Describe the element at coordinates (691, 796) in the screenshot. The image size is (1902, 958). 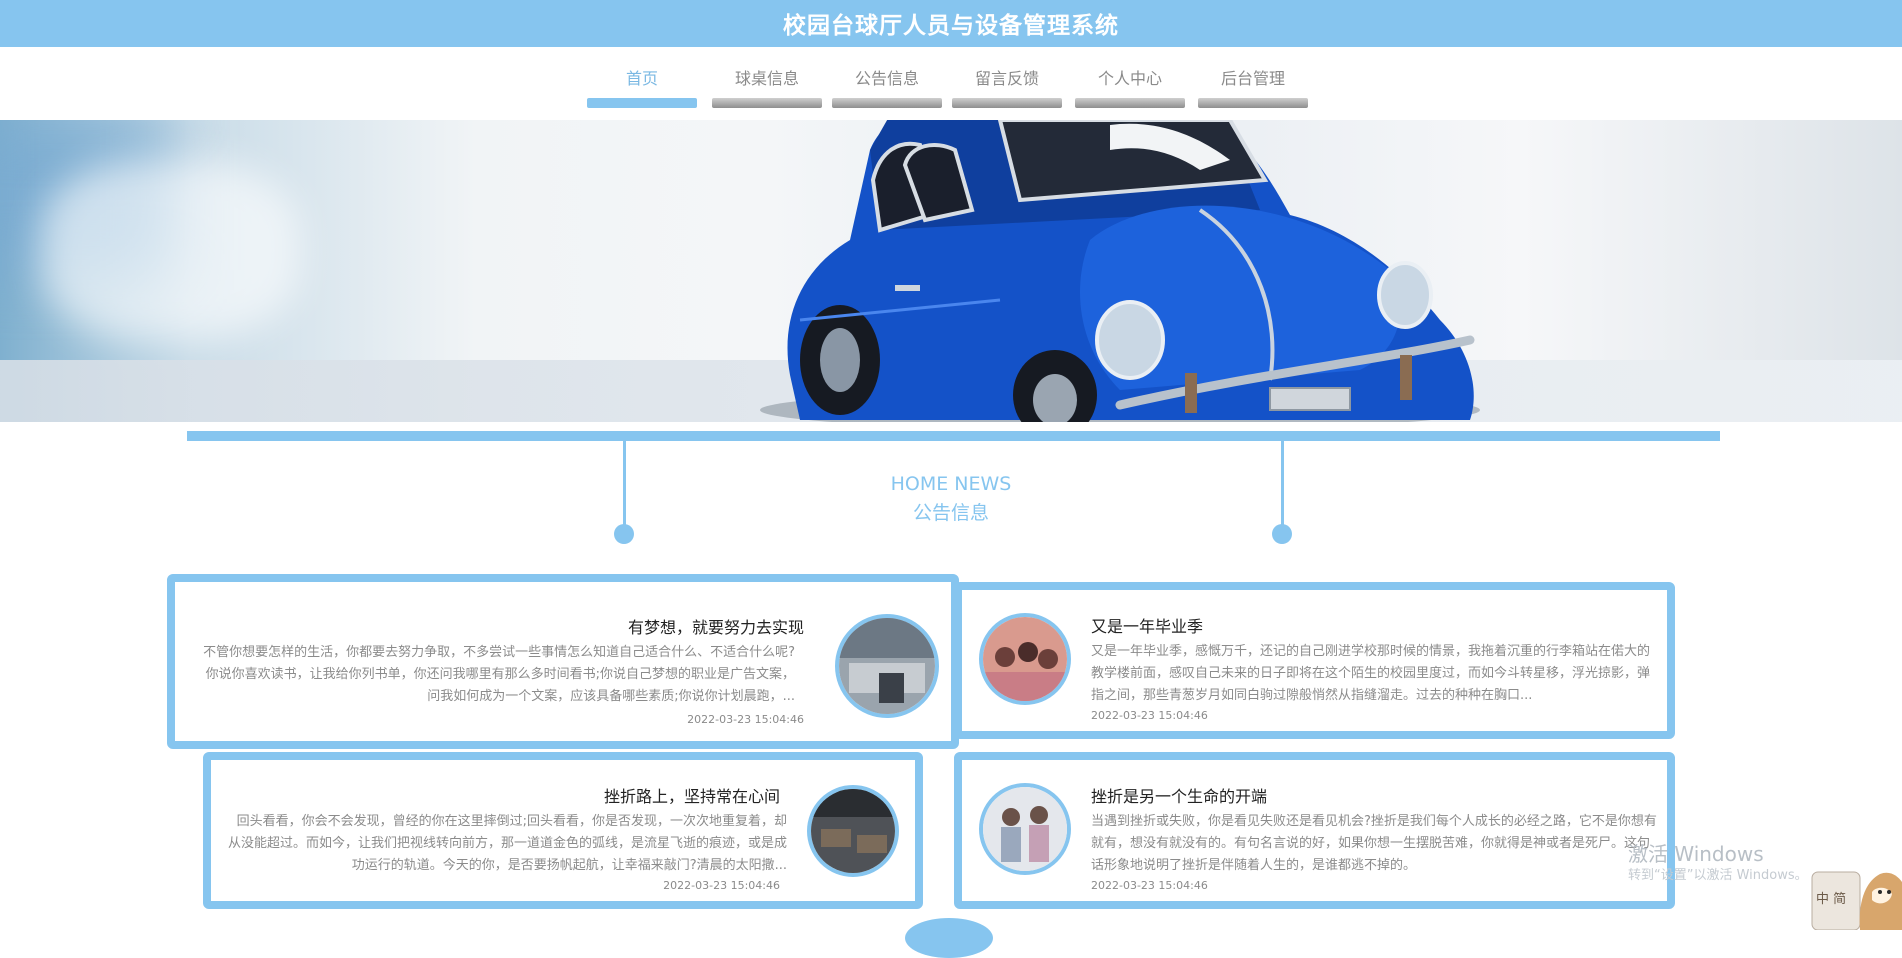
I see `news-title: 挫折路上，坚持常在心间` at that location.